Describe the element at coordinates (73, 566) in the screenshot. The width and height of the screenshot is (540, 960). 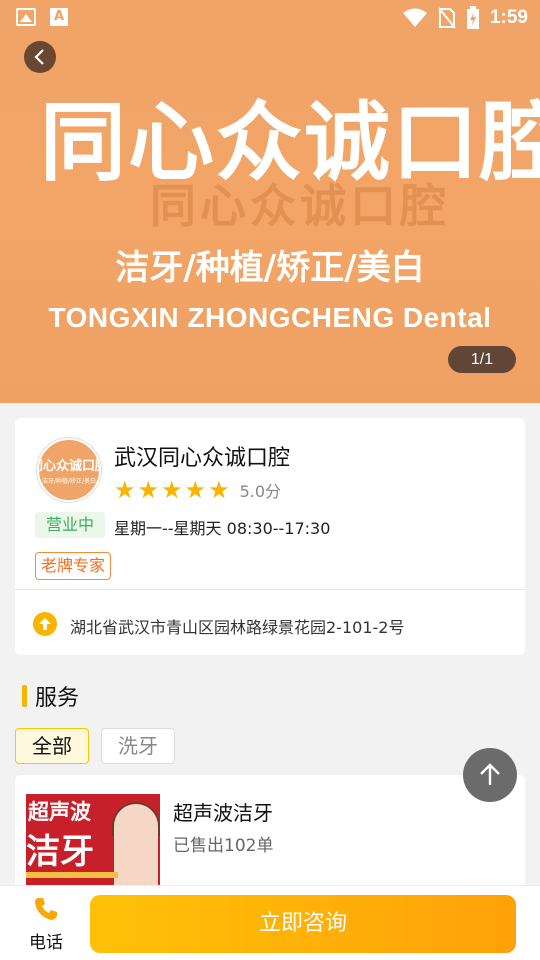
I see `expert-tag: 老牌专家` at that location.